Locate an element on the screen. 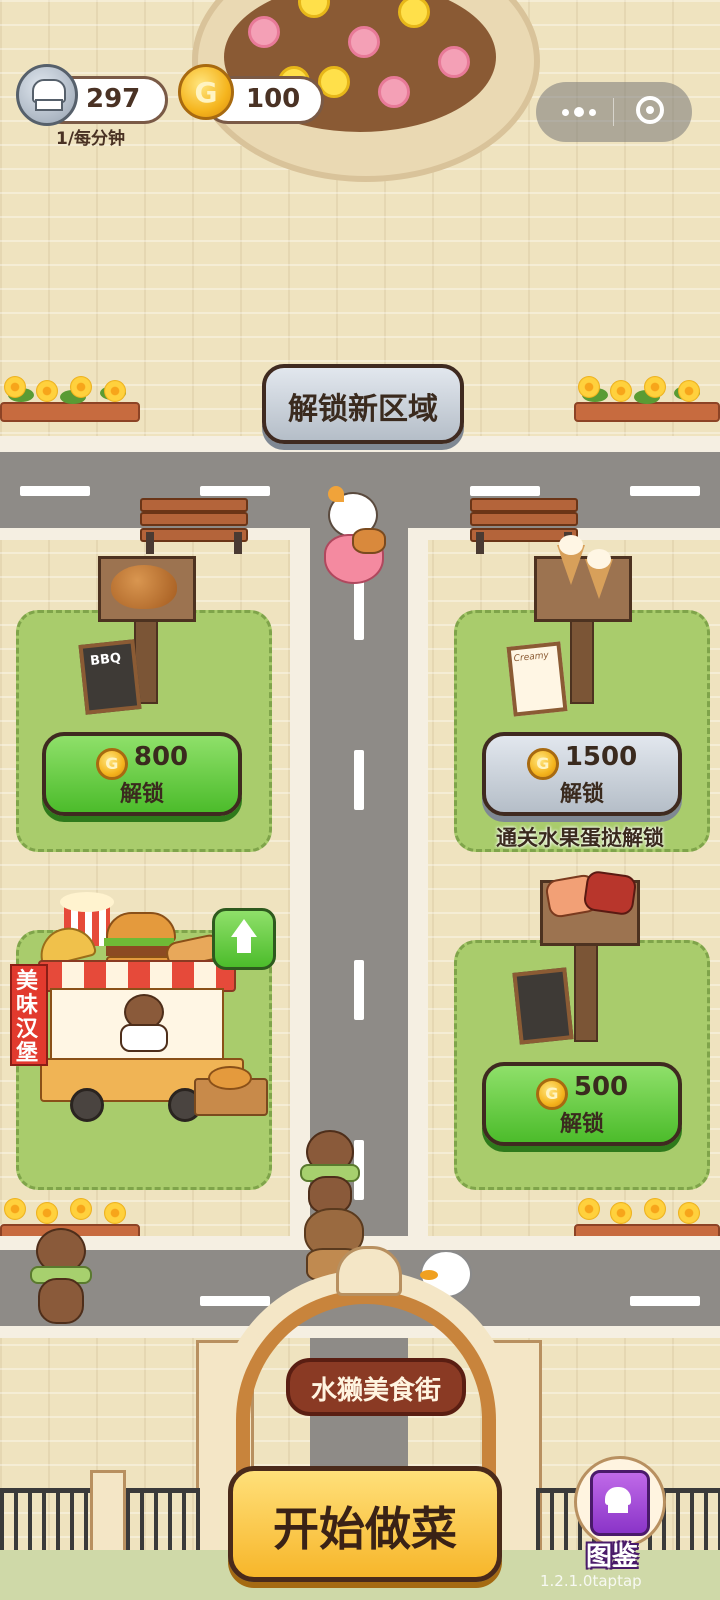 The height and width of the screenshot is (1600, 720). bbq-chalkboard: BBQ is located at coordinates (110, 677).